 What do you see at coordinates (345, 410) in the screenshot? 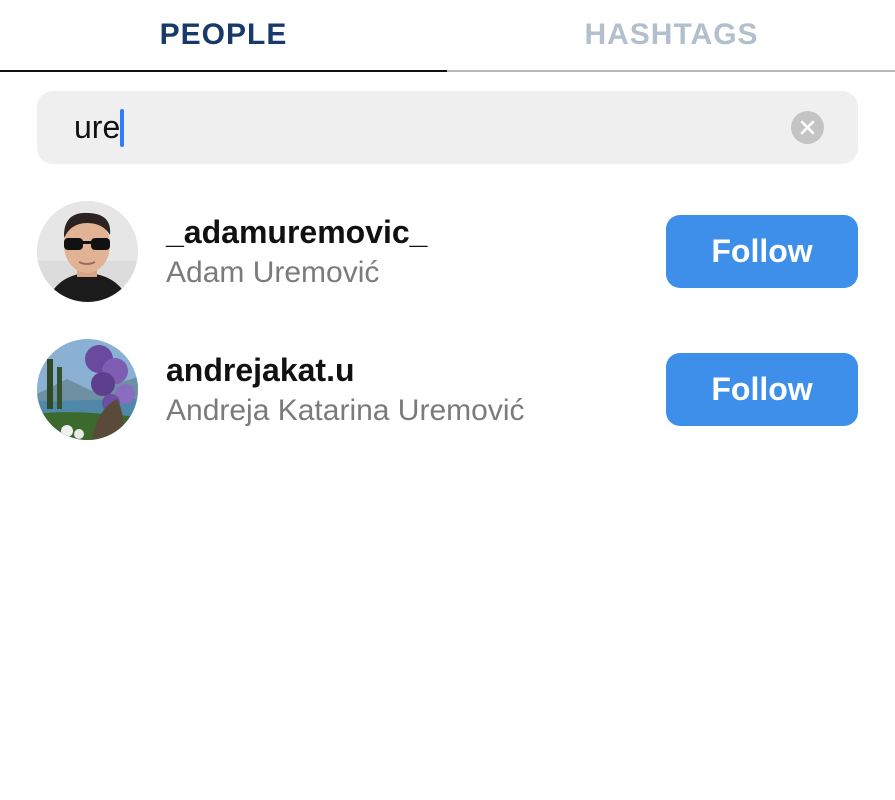
I see `full-name: Andreja Katarina Uremović` at bounding box center [345, 410].